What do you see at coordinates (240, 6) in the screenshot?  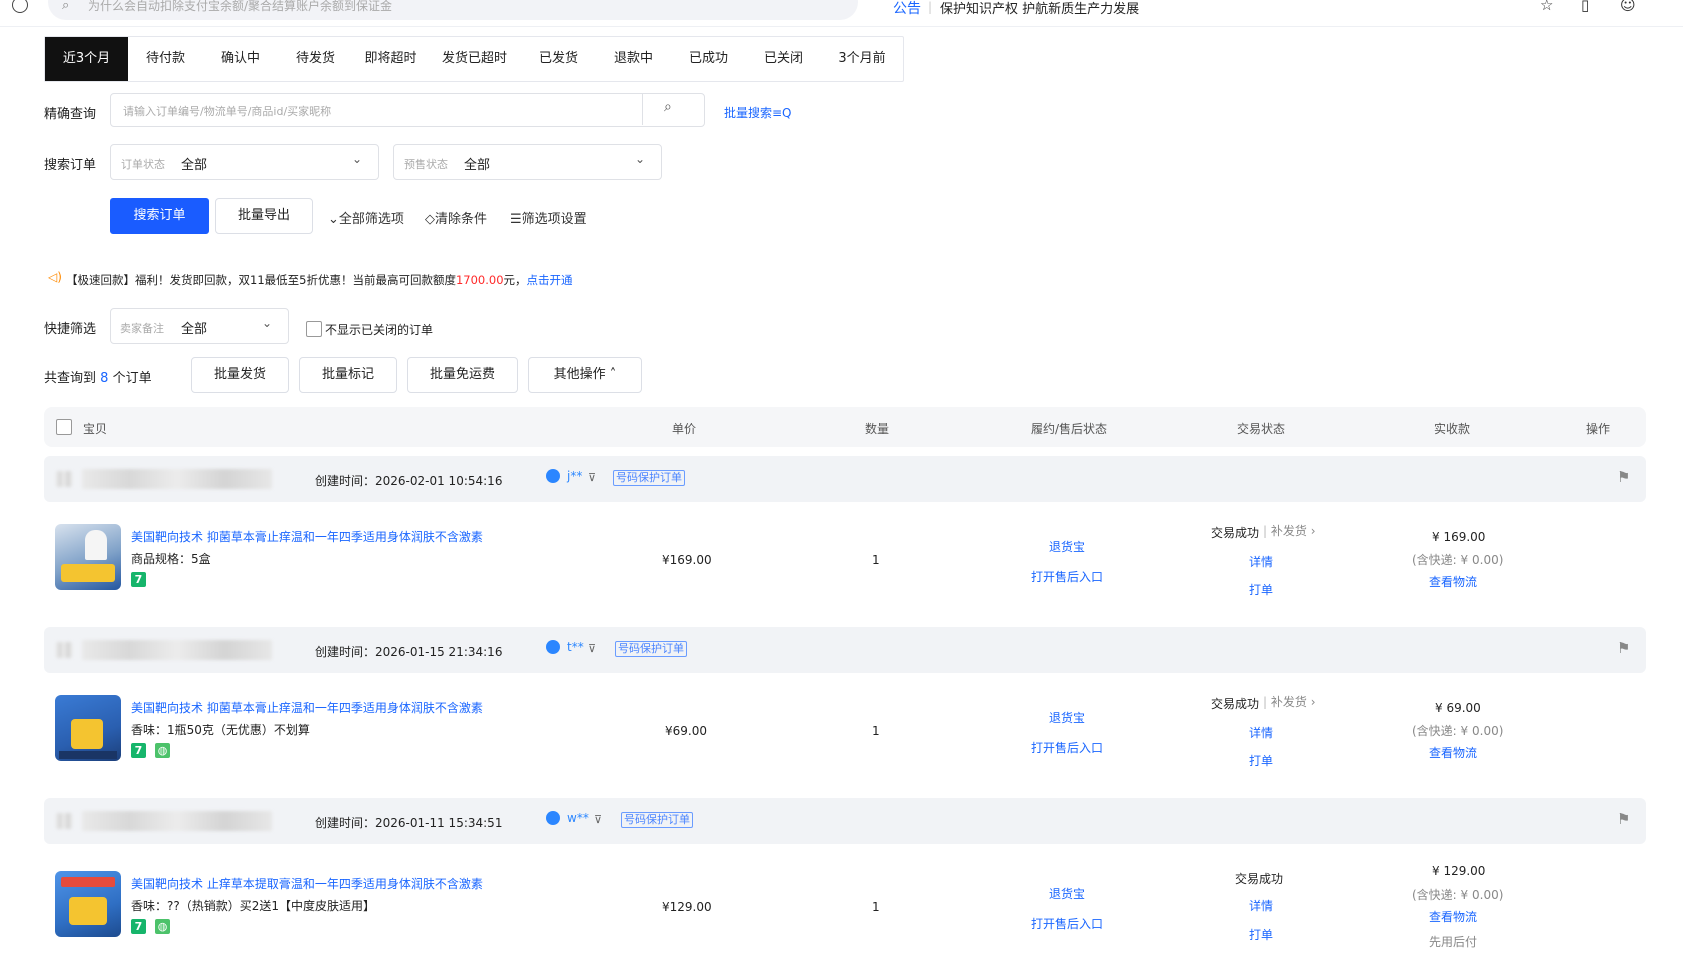 I see `global-search-placeholder: 为什么会自动扣除支付宝余额/聚合结算账户余额到保证金` at bounding box center [240, 6].